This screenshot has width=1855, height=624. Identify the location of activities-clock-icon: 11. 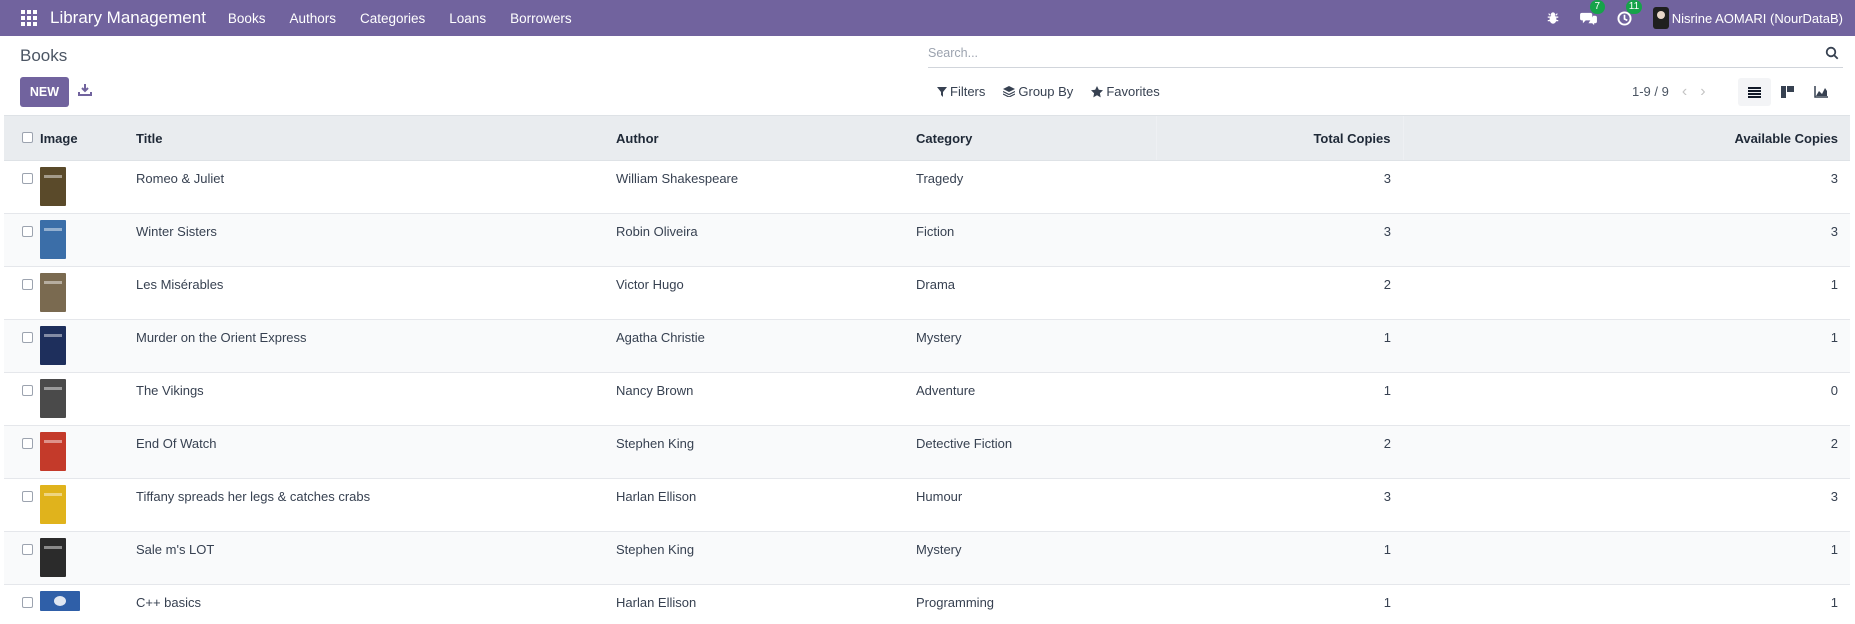
(1628, 15).